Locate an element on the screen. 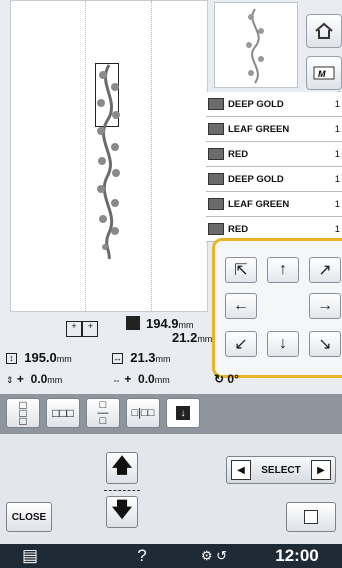 This screenshot has height=568, width=342. arrow-up-left-icon: ⇱ is located at coordinates (241, 270).